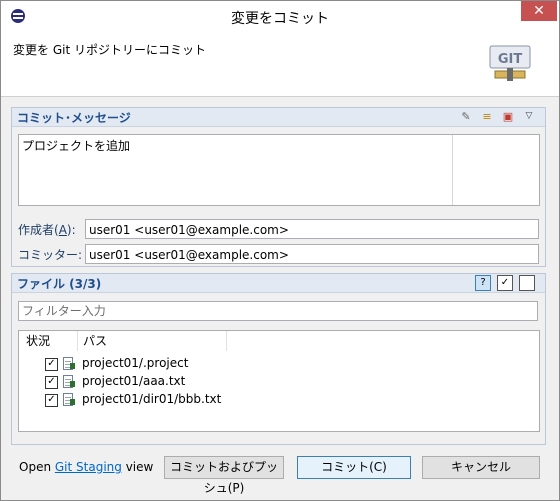  Describe the element at coordinates (278, 117) in the screenshot. I see `commit-message-header: コミット･メッセージ ✎ ≡ ▣ ▽` at that location.